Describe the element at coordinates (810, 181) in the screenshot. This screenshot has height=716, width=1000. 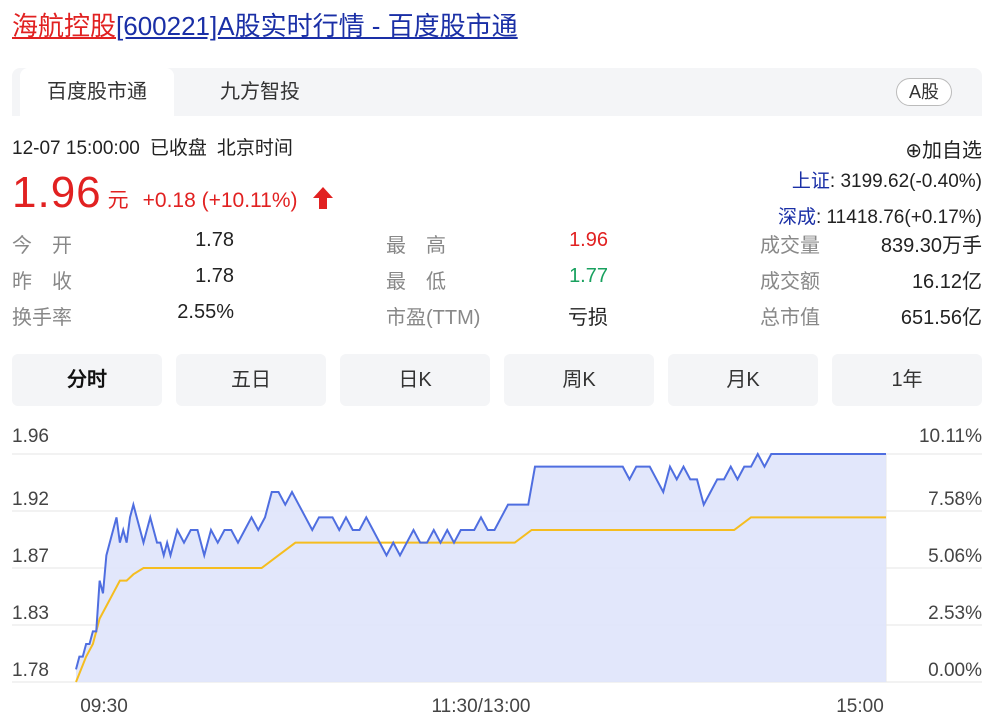
I see `index-label: 上证` at that location.